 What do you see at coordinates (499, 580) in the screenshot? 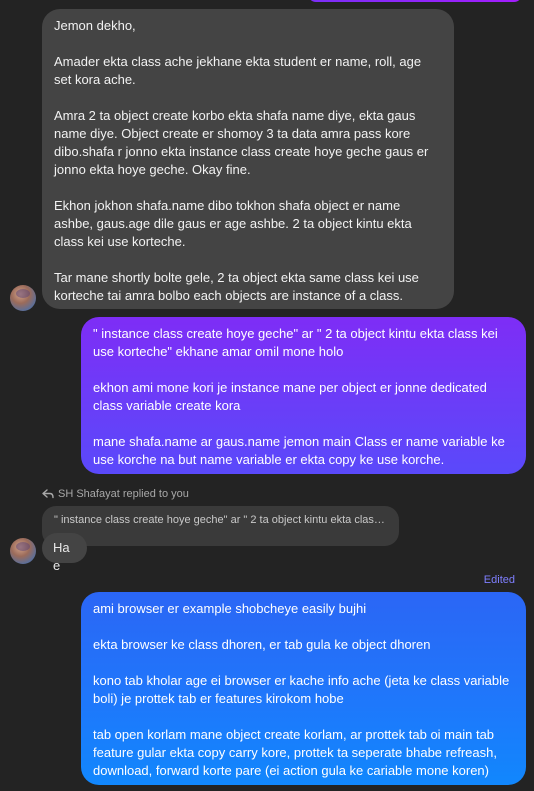
I see `edited-label: Edited` at bounding box center [499, 580].